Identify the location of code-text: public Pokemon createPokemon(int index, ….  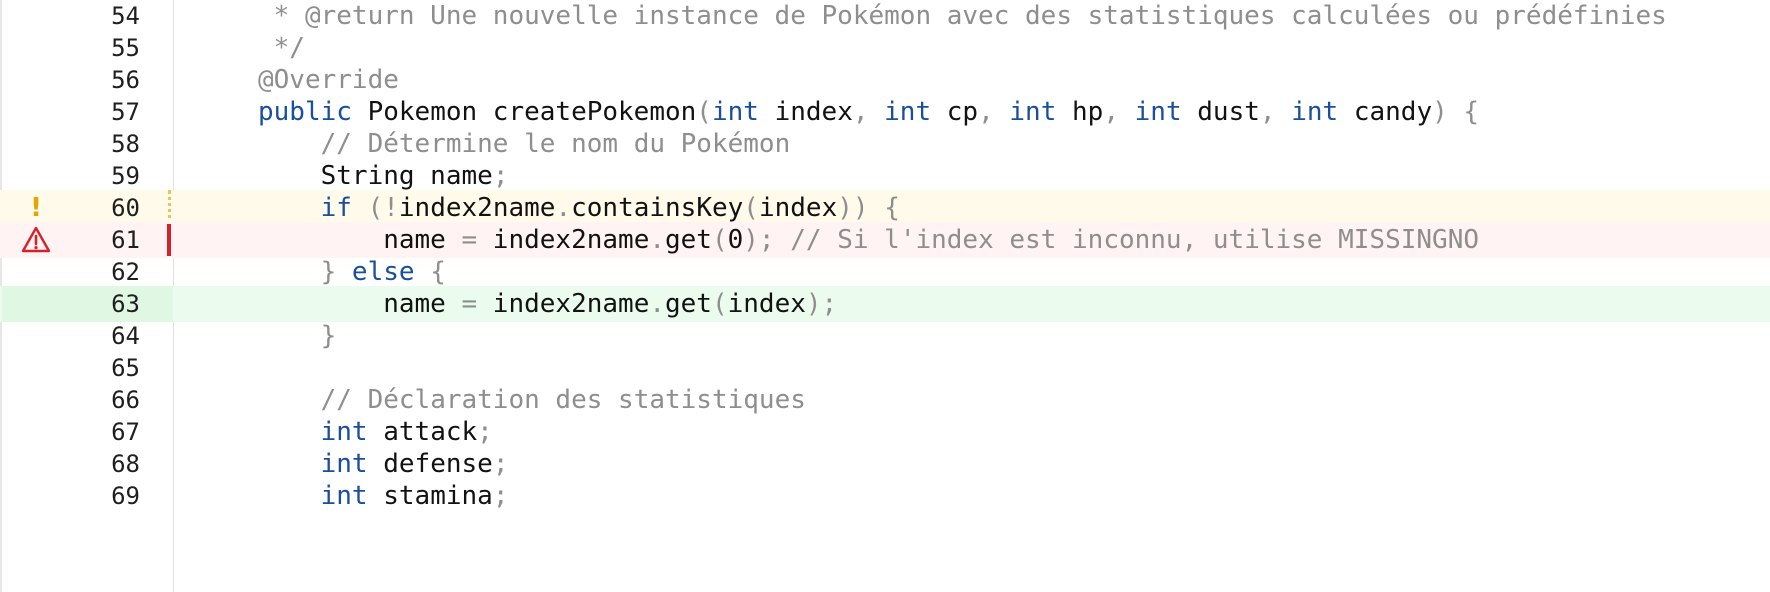
(868, 112).